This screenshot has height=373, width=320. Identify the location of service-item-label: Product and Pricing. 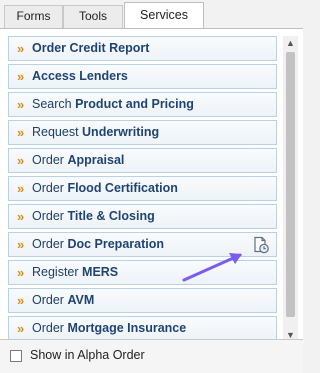
(134, 104).